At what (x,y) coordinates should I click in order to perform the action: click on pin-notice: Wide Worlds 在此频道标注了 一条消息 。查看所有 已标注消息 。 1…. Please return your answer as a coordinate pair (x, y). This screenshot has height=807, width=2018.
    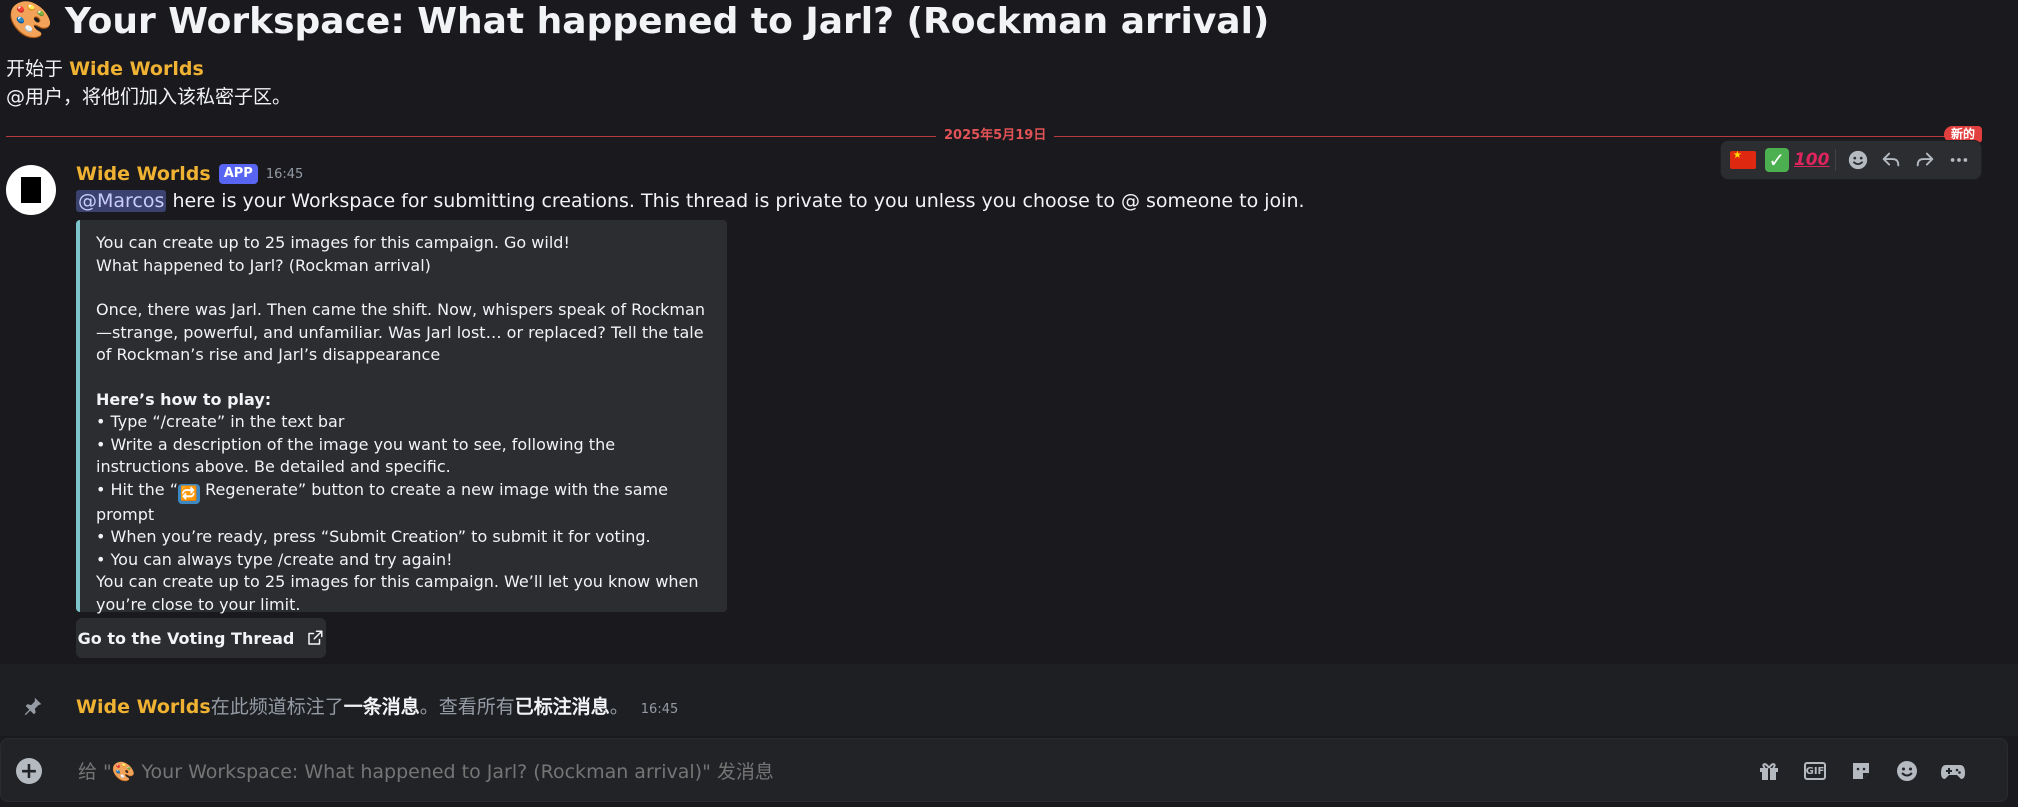
    Looking at the image, I should click on (377, 705).